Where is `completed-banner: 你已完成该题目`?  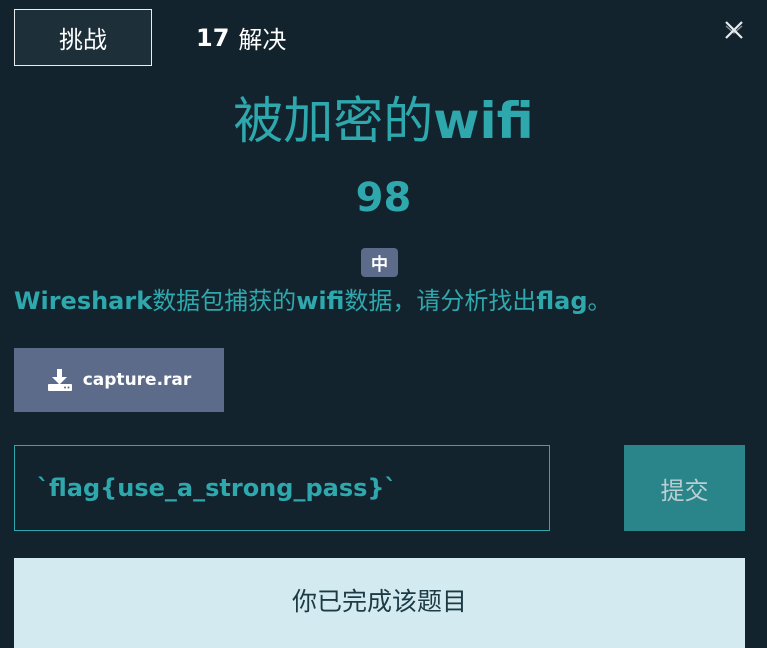
completed-banner: 你已完成该题目 is located at coordinates (379, 603).